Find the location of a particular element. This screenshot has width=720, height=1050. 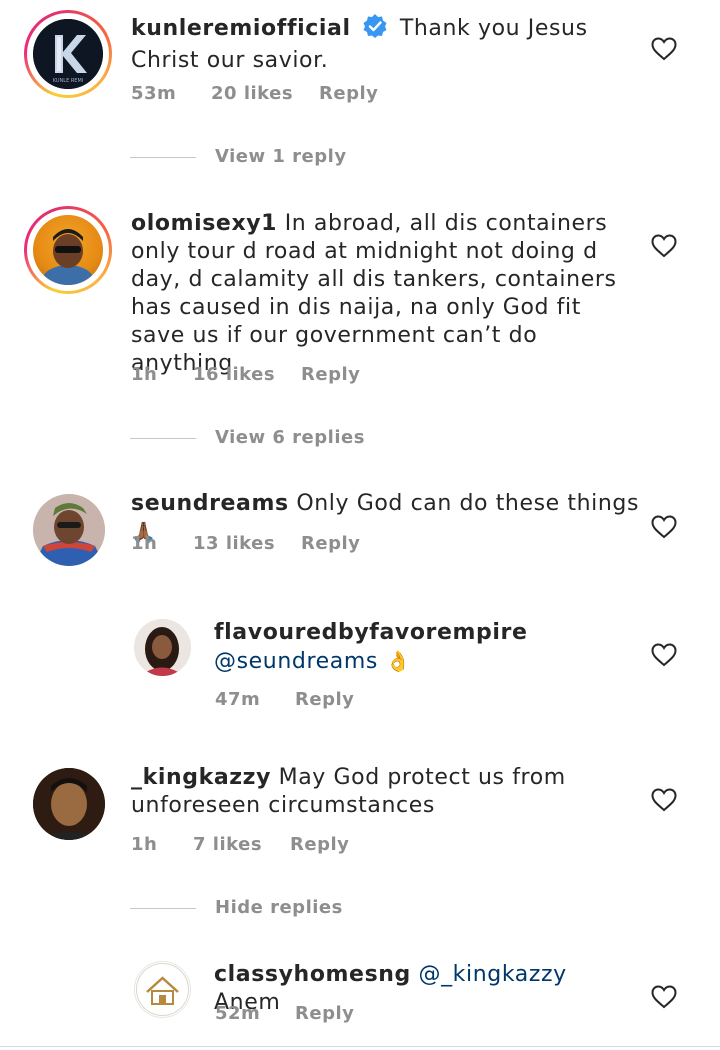

svg-text: KUNLE REMI is located at coordinates (68, 81).